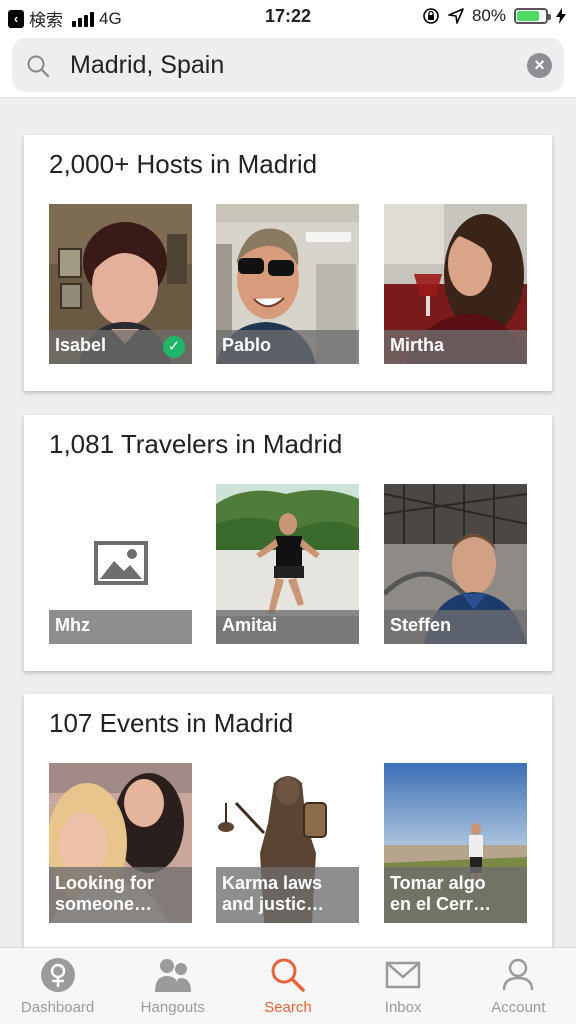 Image resolution: width=576 pixels, height=1024 pixels. I want to click on traveler-tile-amitai: Amitai, so click(287, 564).